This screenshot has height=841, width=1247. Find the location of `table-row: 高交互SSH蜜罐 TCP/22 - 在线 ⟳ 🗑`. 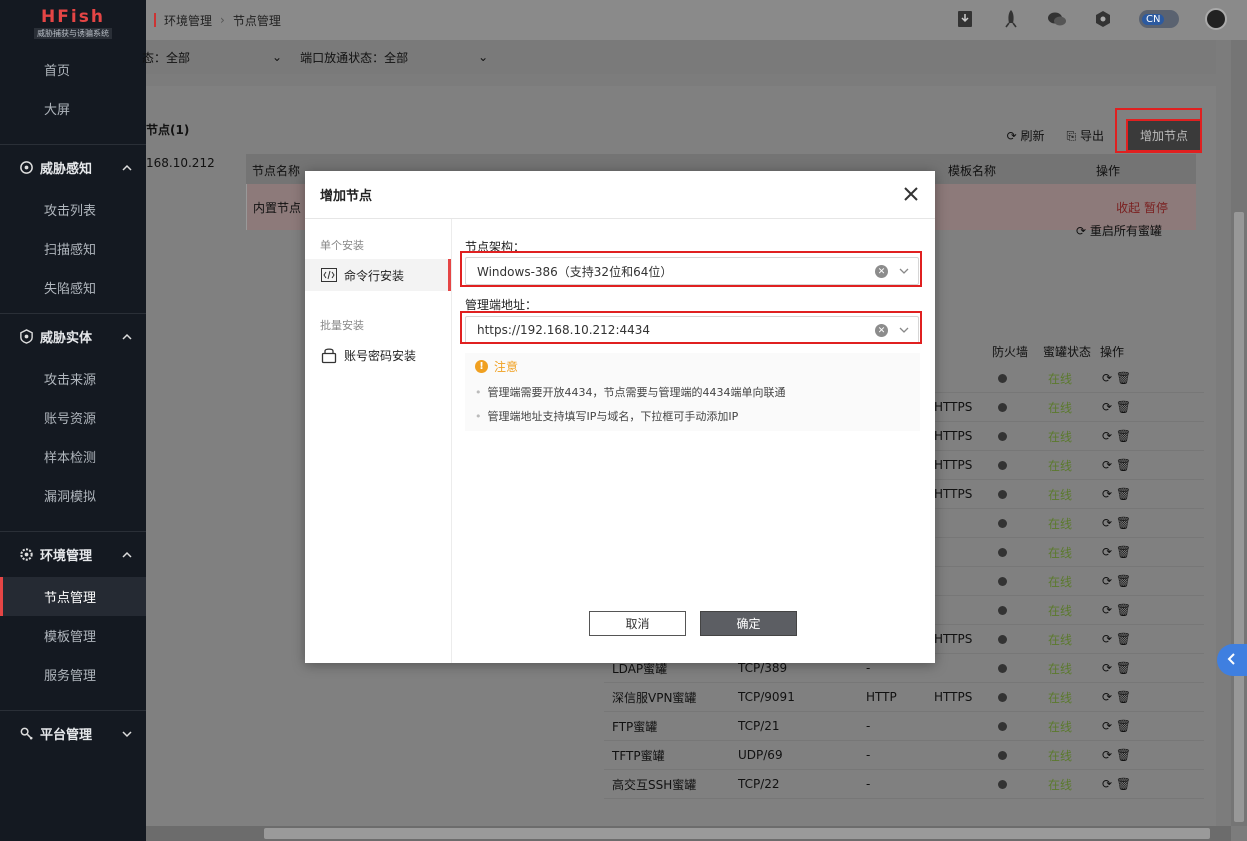

table-row: 高交互SSH蜜罐 TCP/22 - 在线 ⟳ 🗑 is located at coordinates (904, 784).